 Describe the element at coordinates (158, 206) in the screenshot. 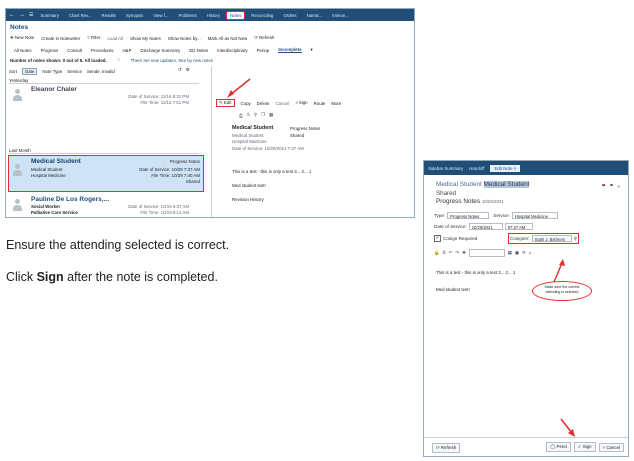

I see `date-of-service: Date of Service: 10/19 6:37 AM` at that location.